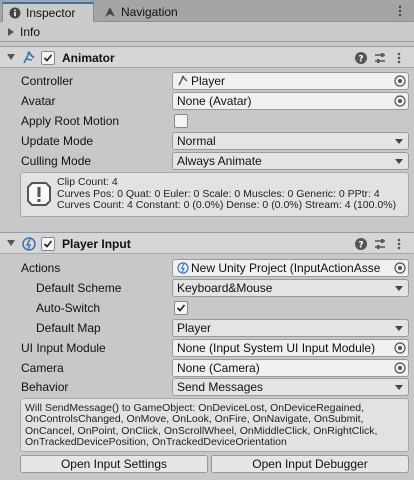  I want to click on culling-mode-value: Always Animate, so click(219, 161).